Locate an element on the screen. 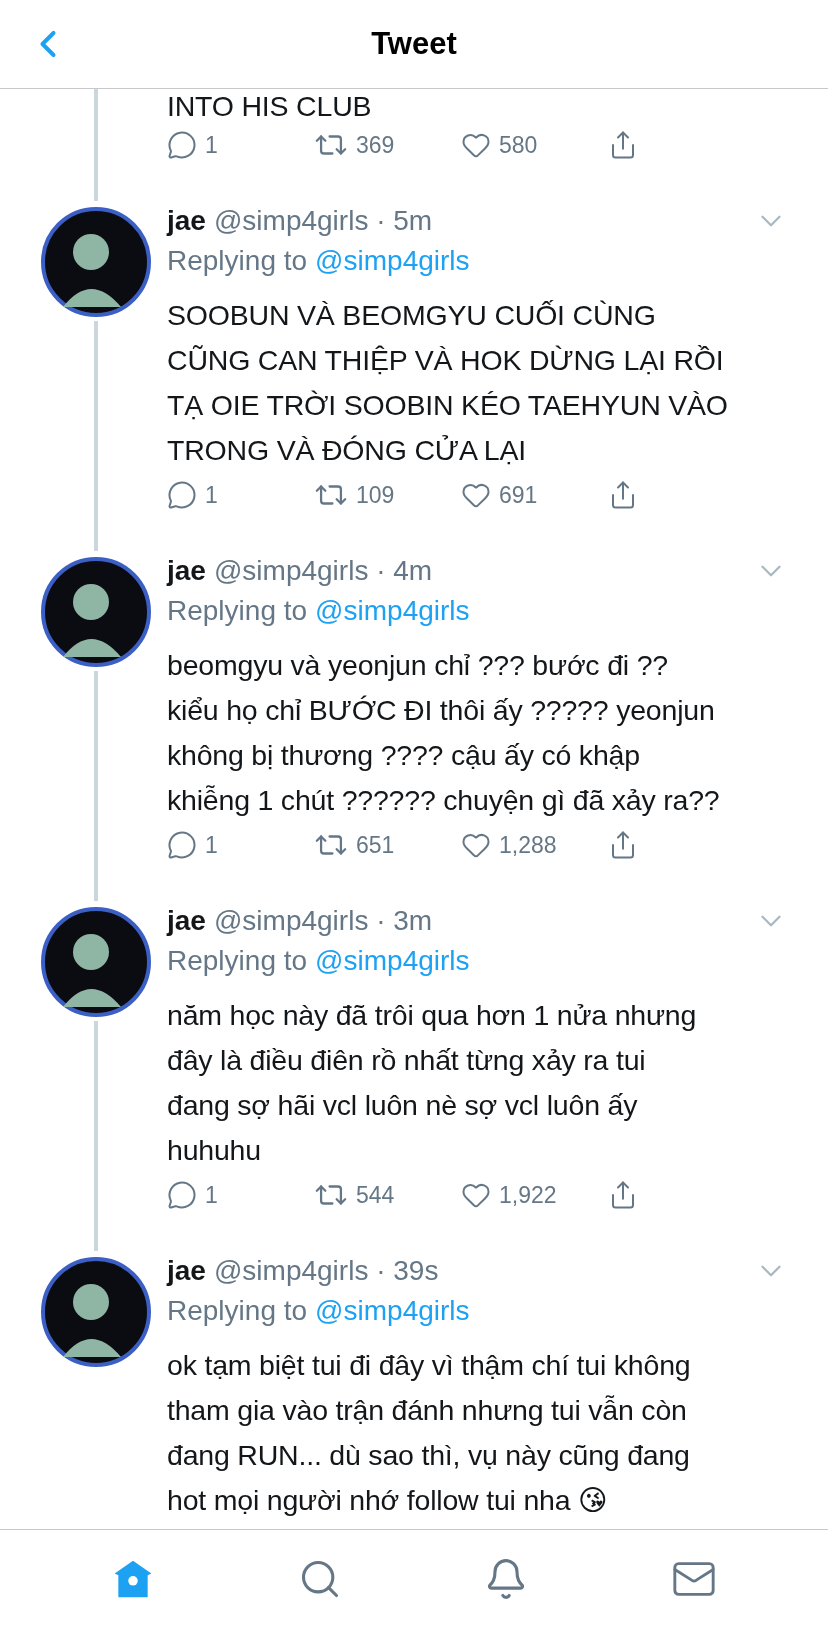 The height and width of the screenshot is (1628, 828). like-count: 1,922 is located at coordinates (528, 1195).